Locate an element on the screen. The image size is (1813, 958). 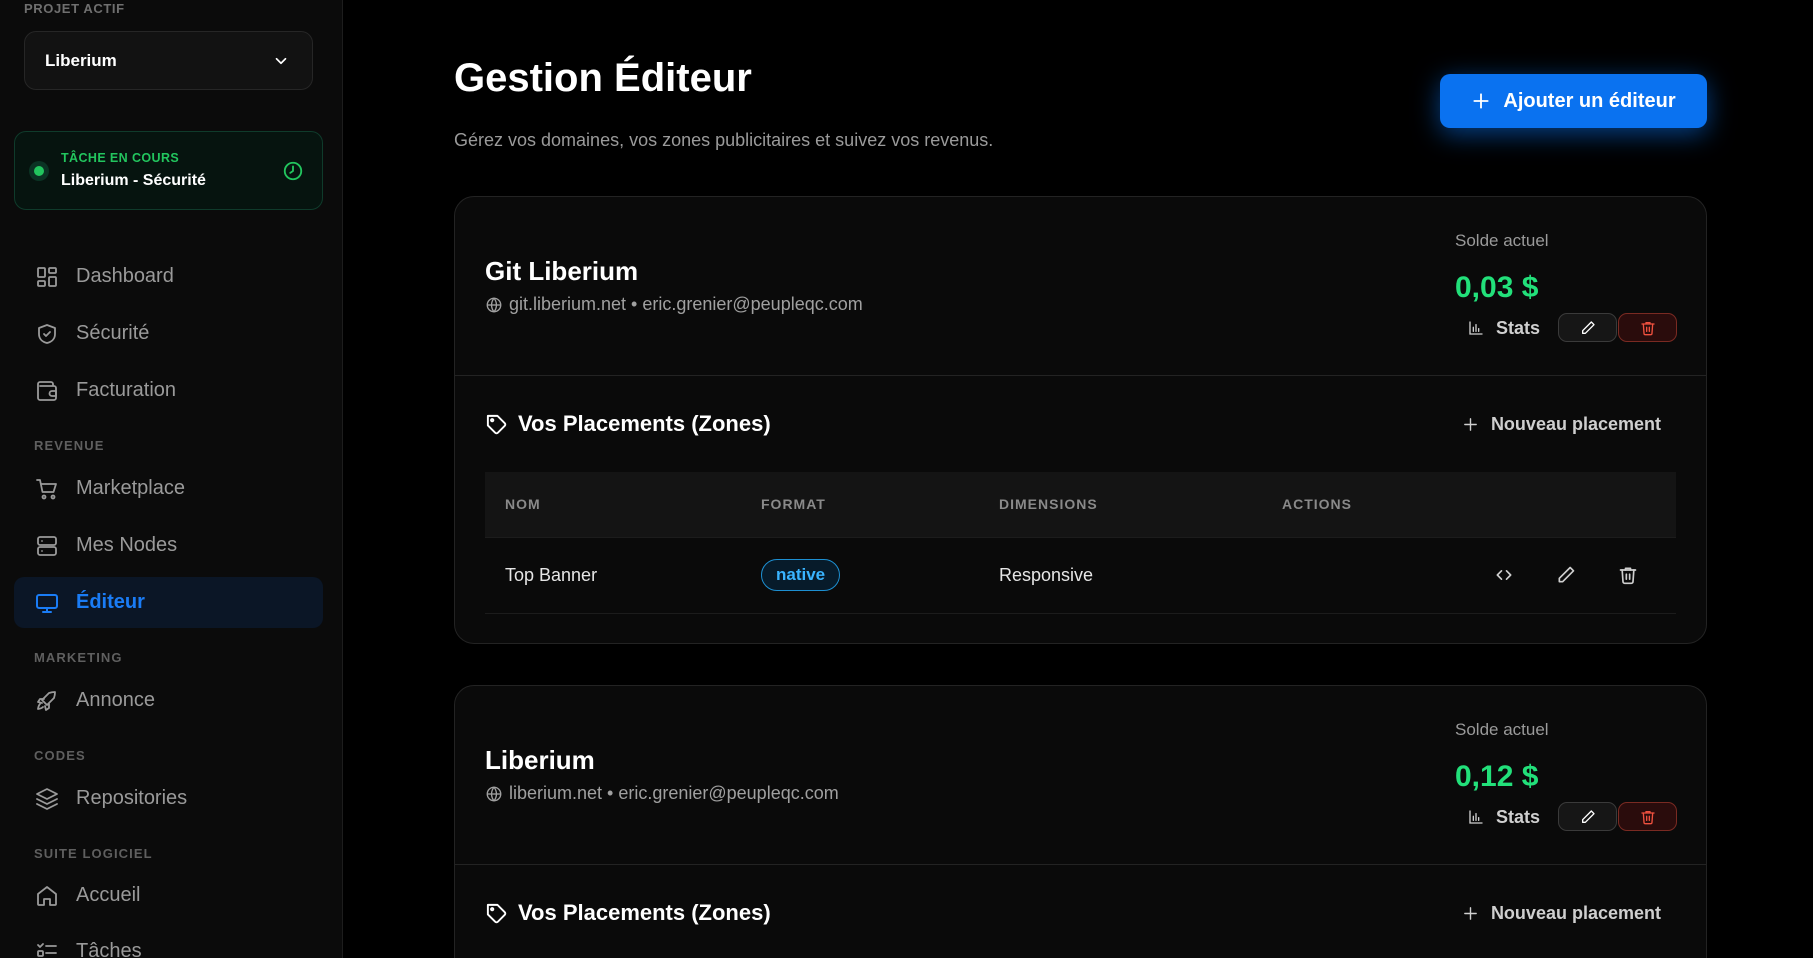
sidebar-item-label: Mes Nodes is located at coordinates (127, 545).